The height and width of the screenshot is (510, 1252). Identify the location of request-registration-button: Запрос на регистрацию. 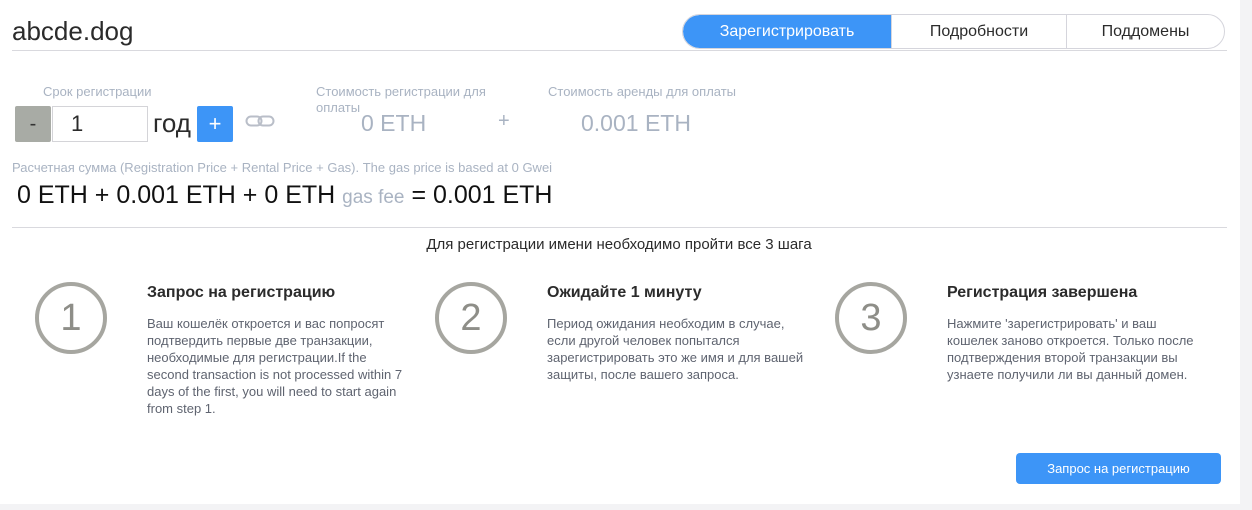
(1118, 468).